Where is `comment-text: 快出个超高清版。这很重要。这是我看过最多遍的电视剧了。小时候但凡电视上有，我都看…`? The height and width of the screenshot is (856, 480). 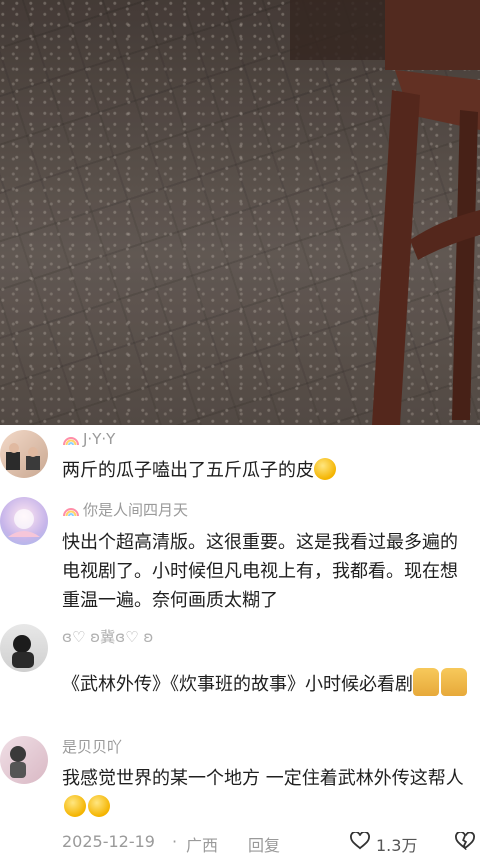 comment-text: 快出个超高清版。这很重要。这是我看过最多遍的电视剧了。小时候但凡电视上有，我都看… is located at coordinates (260, 571).